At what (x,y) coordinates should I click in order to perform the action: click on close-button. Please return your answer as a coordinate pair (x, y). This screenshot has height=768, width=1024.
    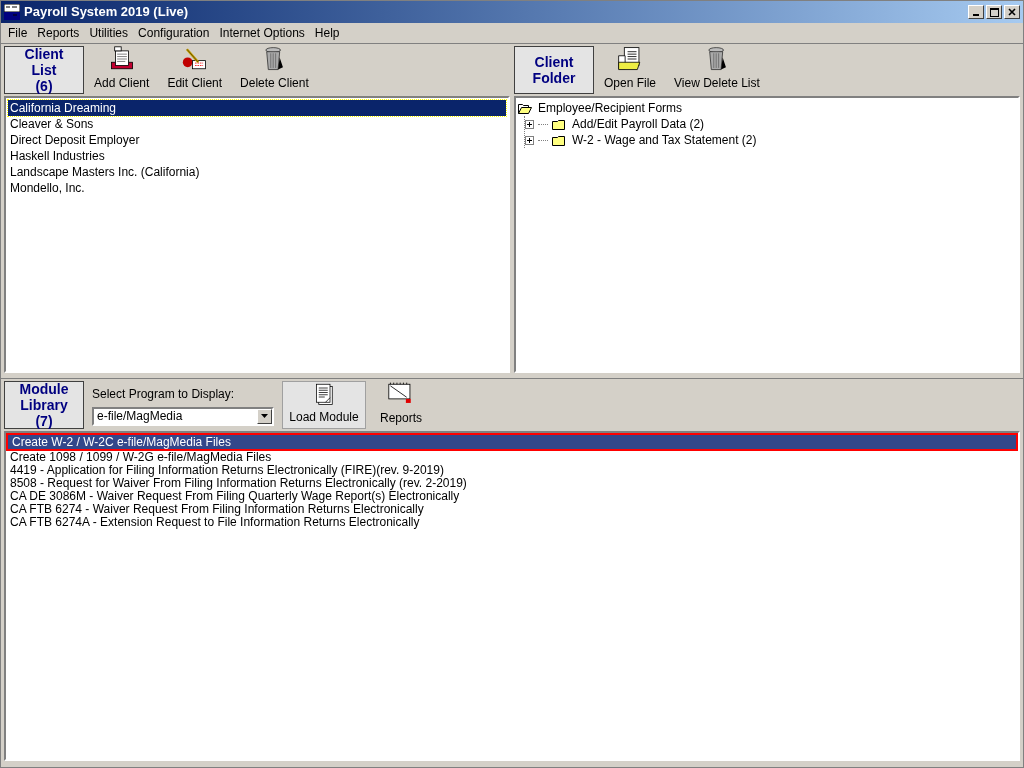
    Looking at the image, I should click on (1012, 12).